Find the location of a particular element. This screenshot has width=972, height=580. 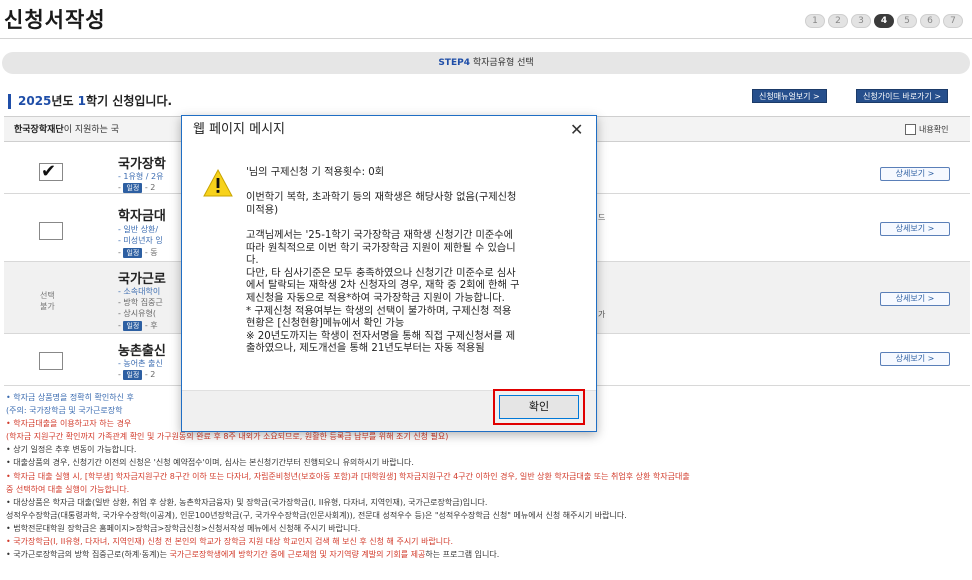

ok-button: 확인 is located at coordinates (539, 407).